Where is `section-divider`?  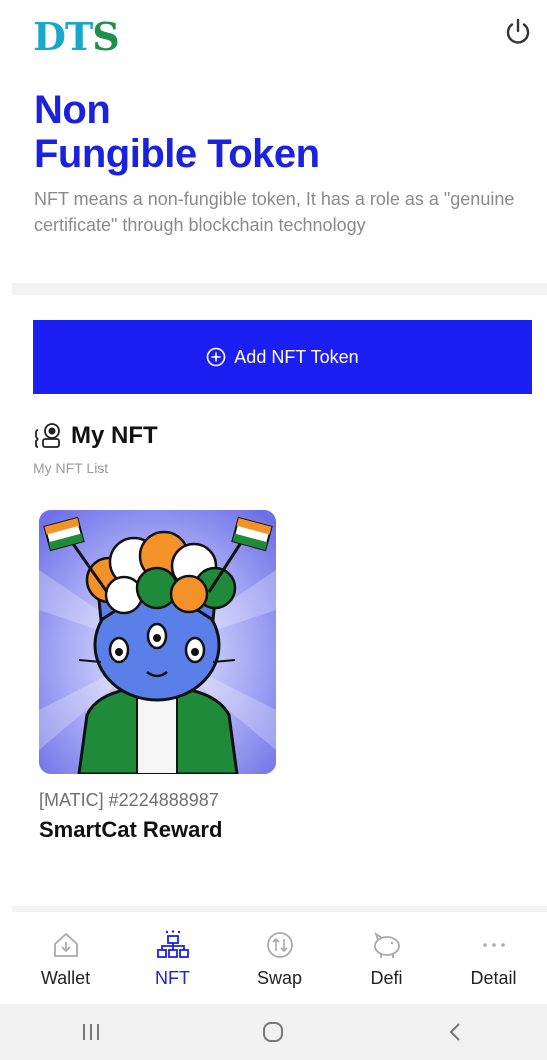 section-divider is located at coordinates (279, 289).